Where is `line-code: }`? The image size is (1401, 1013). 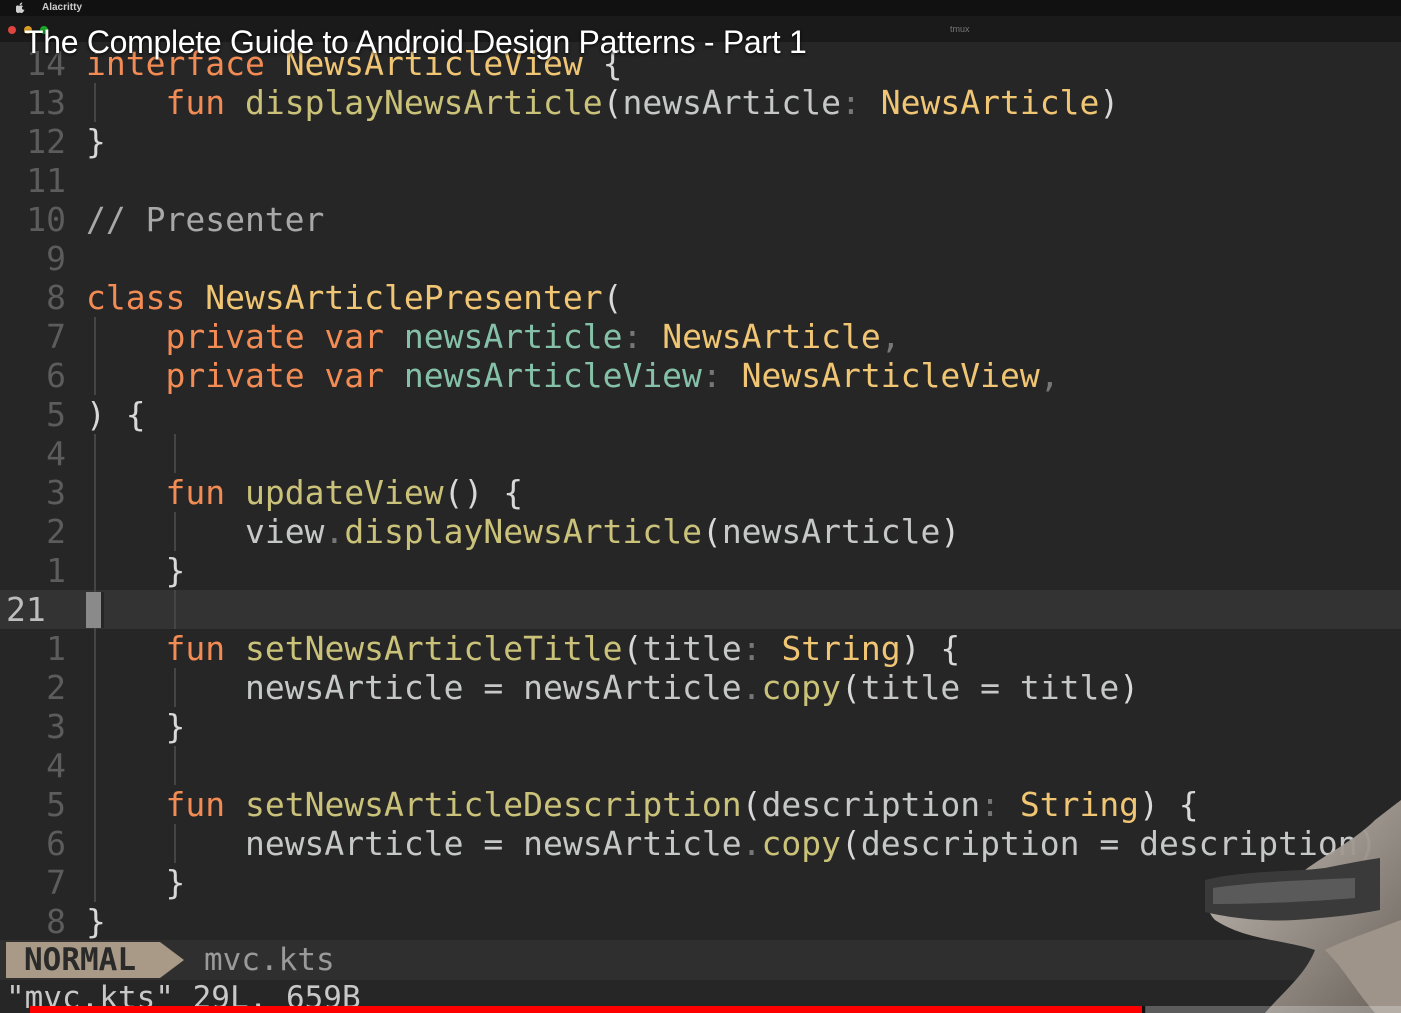
line-code: } is located at coordinates (96, 141).